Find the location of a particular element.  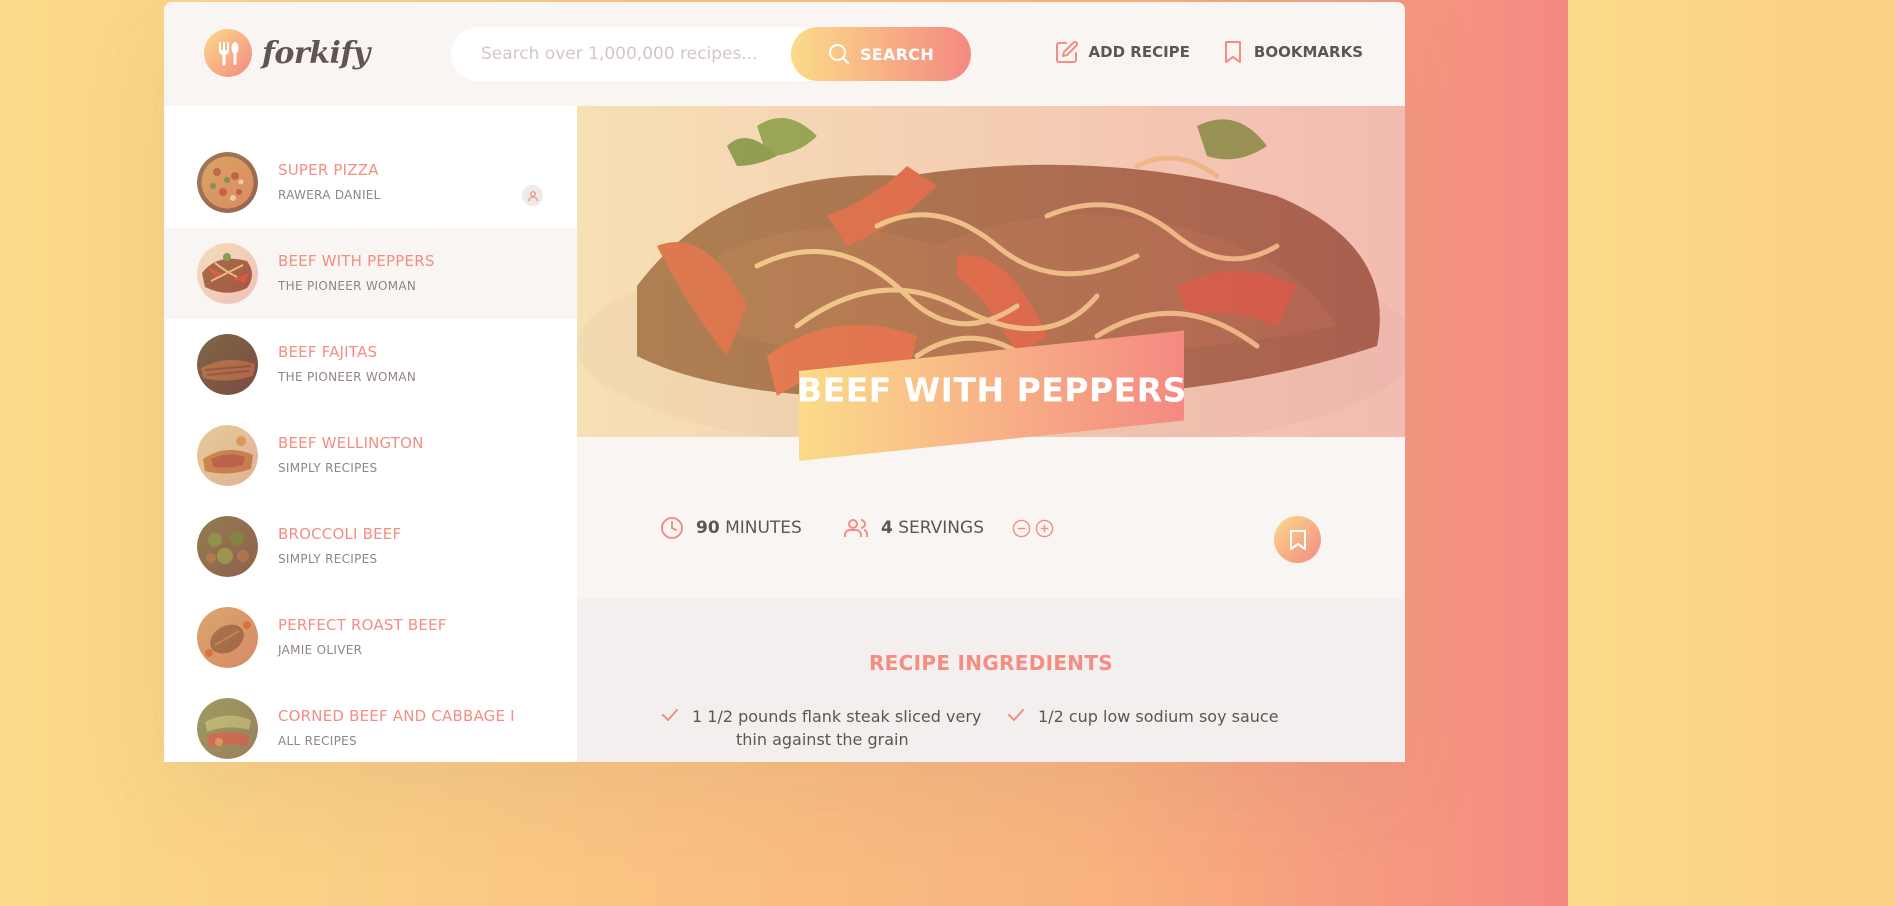

result-title: SUPER PIZZA is located at coordinates (328, 170).